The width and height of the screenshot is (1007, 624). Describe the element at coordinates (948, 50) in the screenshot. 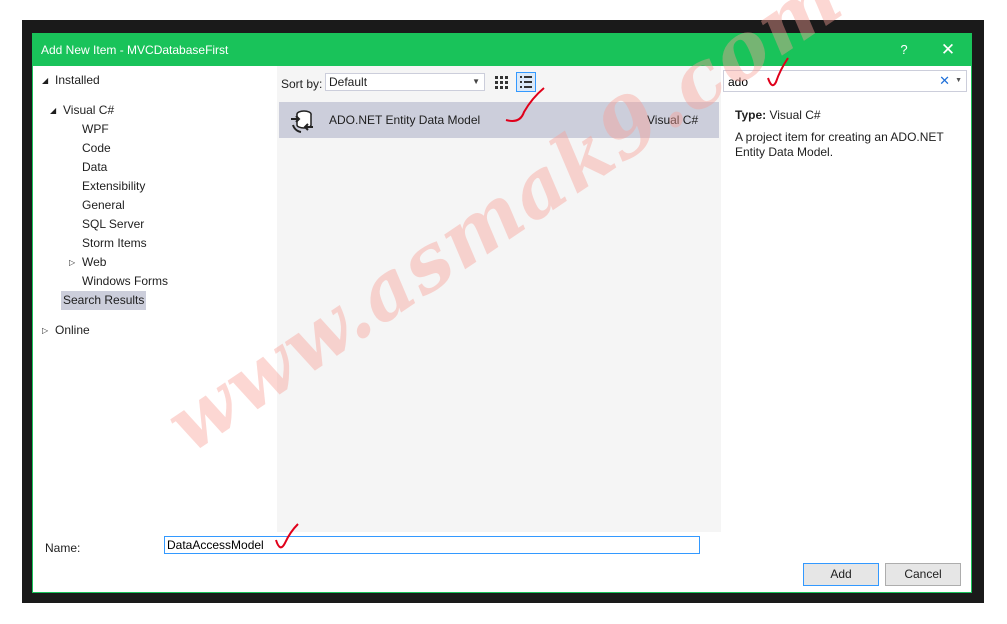

I see `close-button: ✕` at that location.